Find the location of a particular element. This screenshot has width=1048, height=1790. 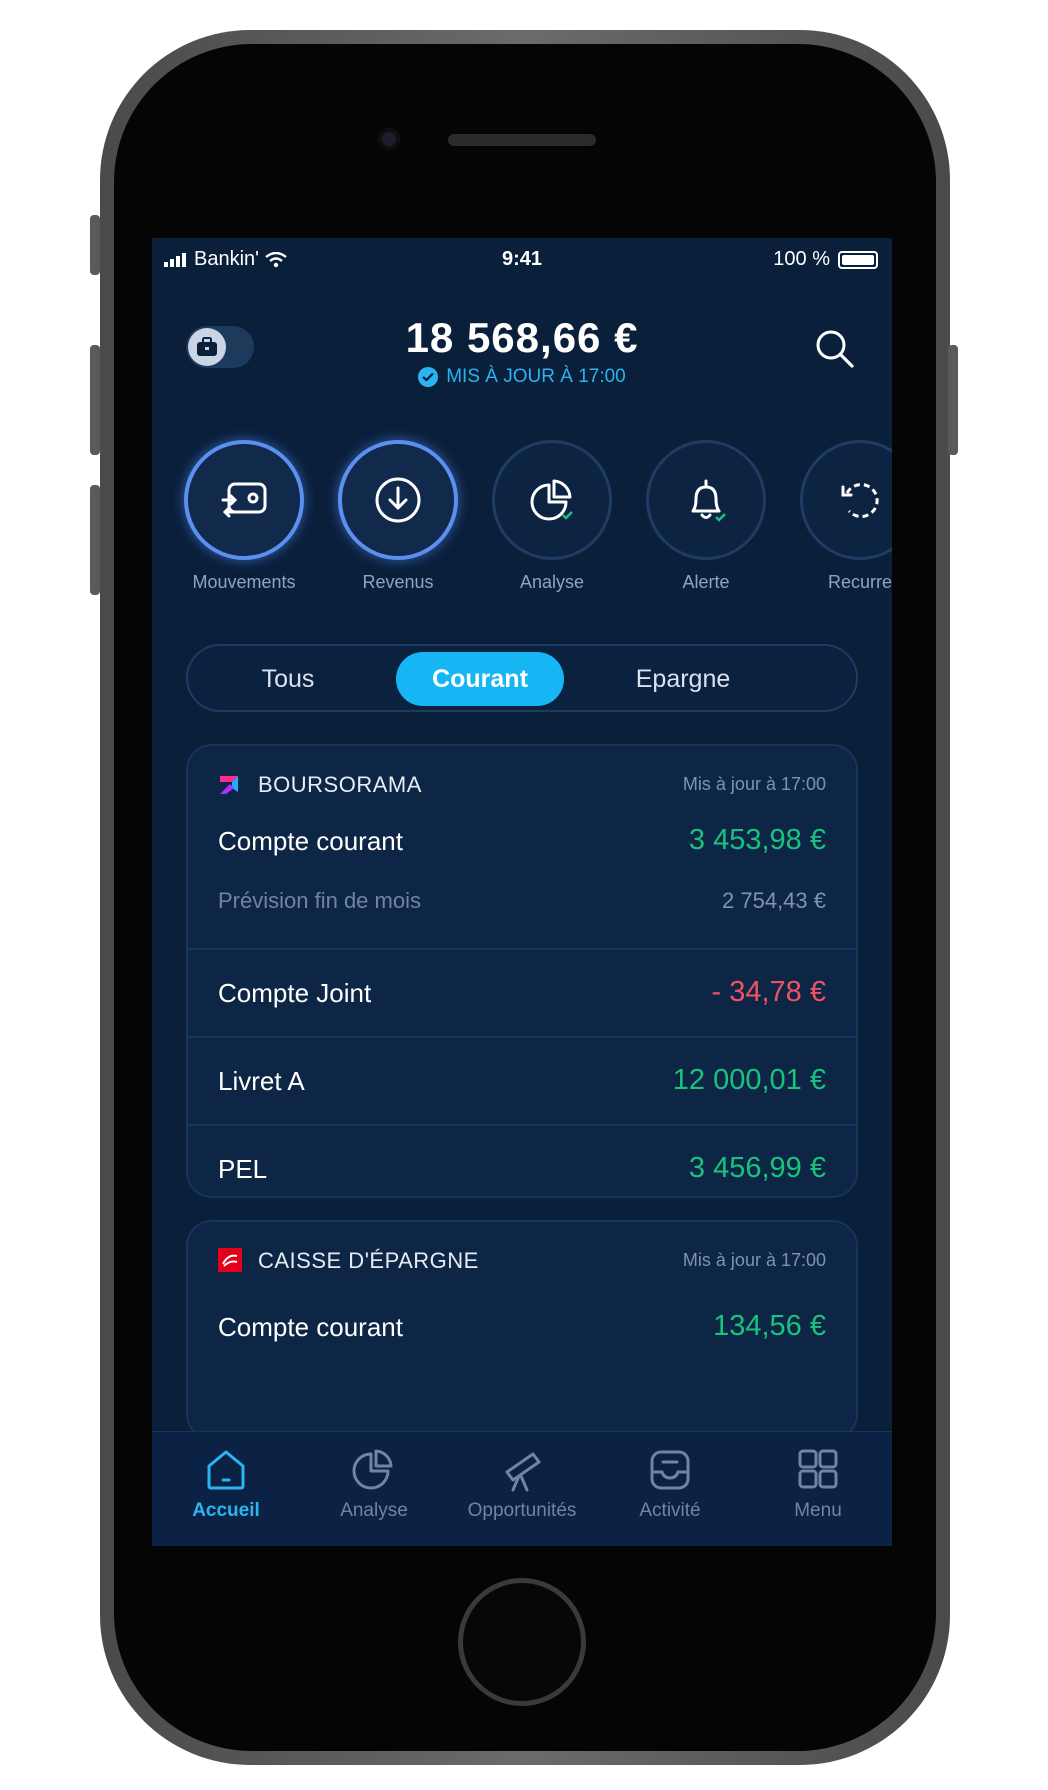

shortcut-recurrences: Recurre is located at coordinates (845, 516).